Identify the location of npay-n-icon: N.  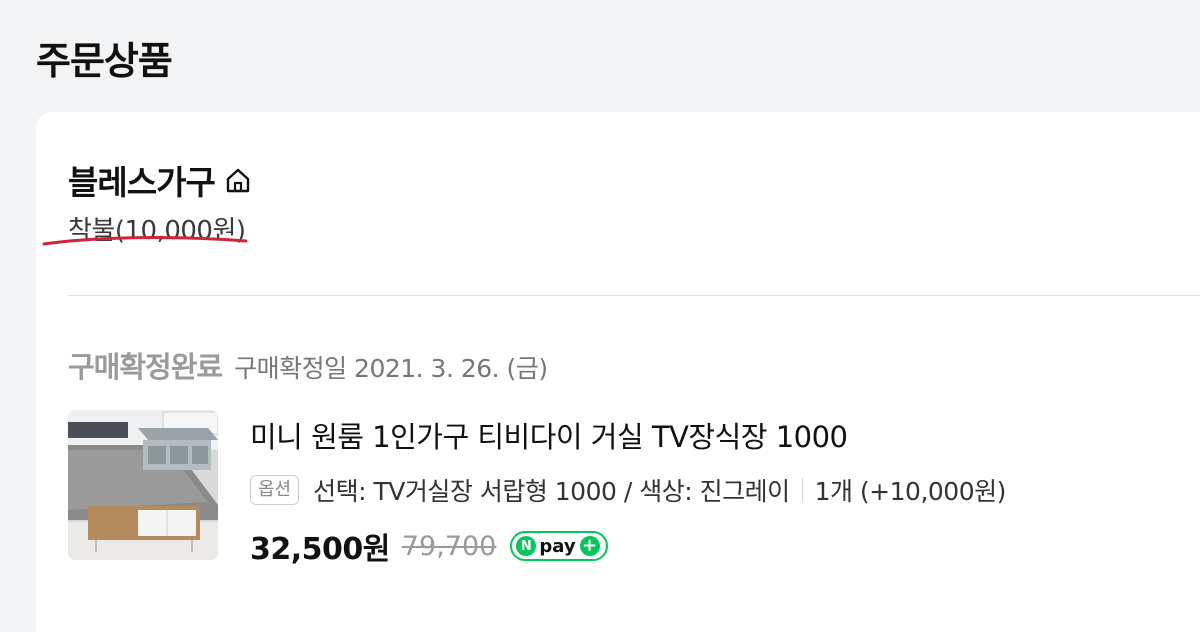
(526, 546).